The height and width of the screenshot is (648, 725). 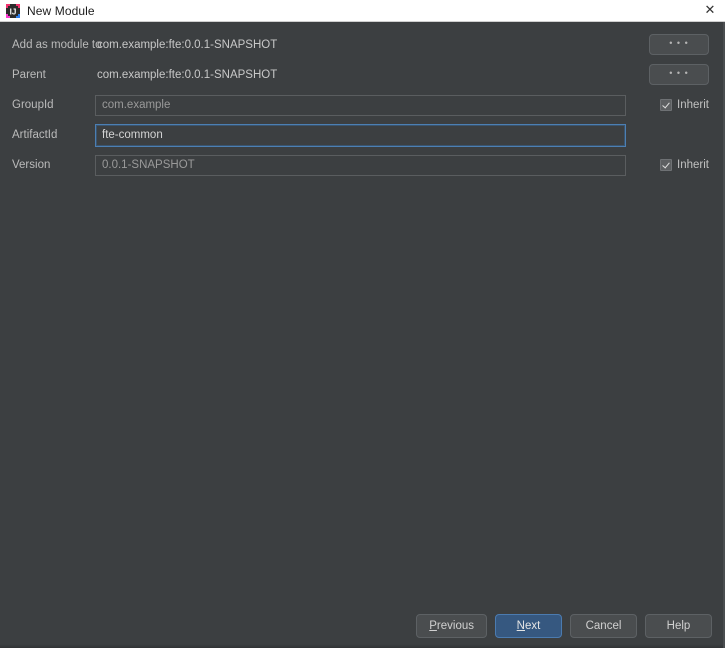 I want to click on label-add-as-module-to: Add as module to, so click(x=57, y=45).